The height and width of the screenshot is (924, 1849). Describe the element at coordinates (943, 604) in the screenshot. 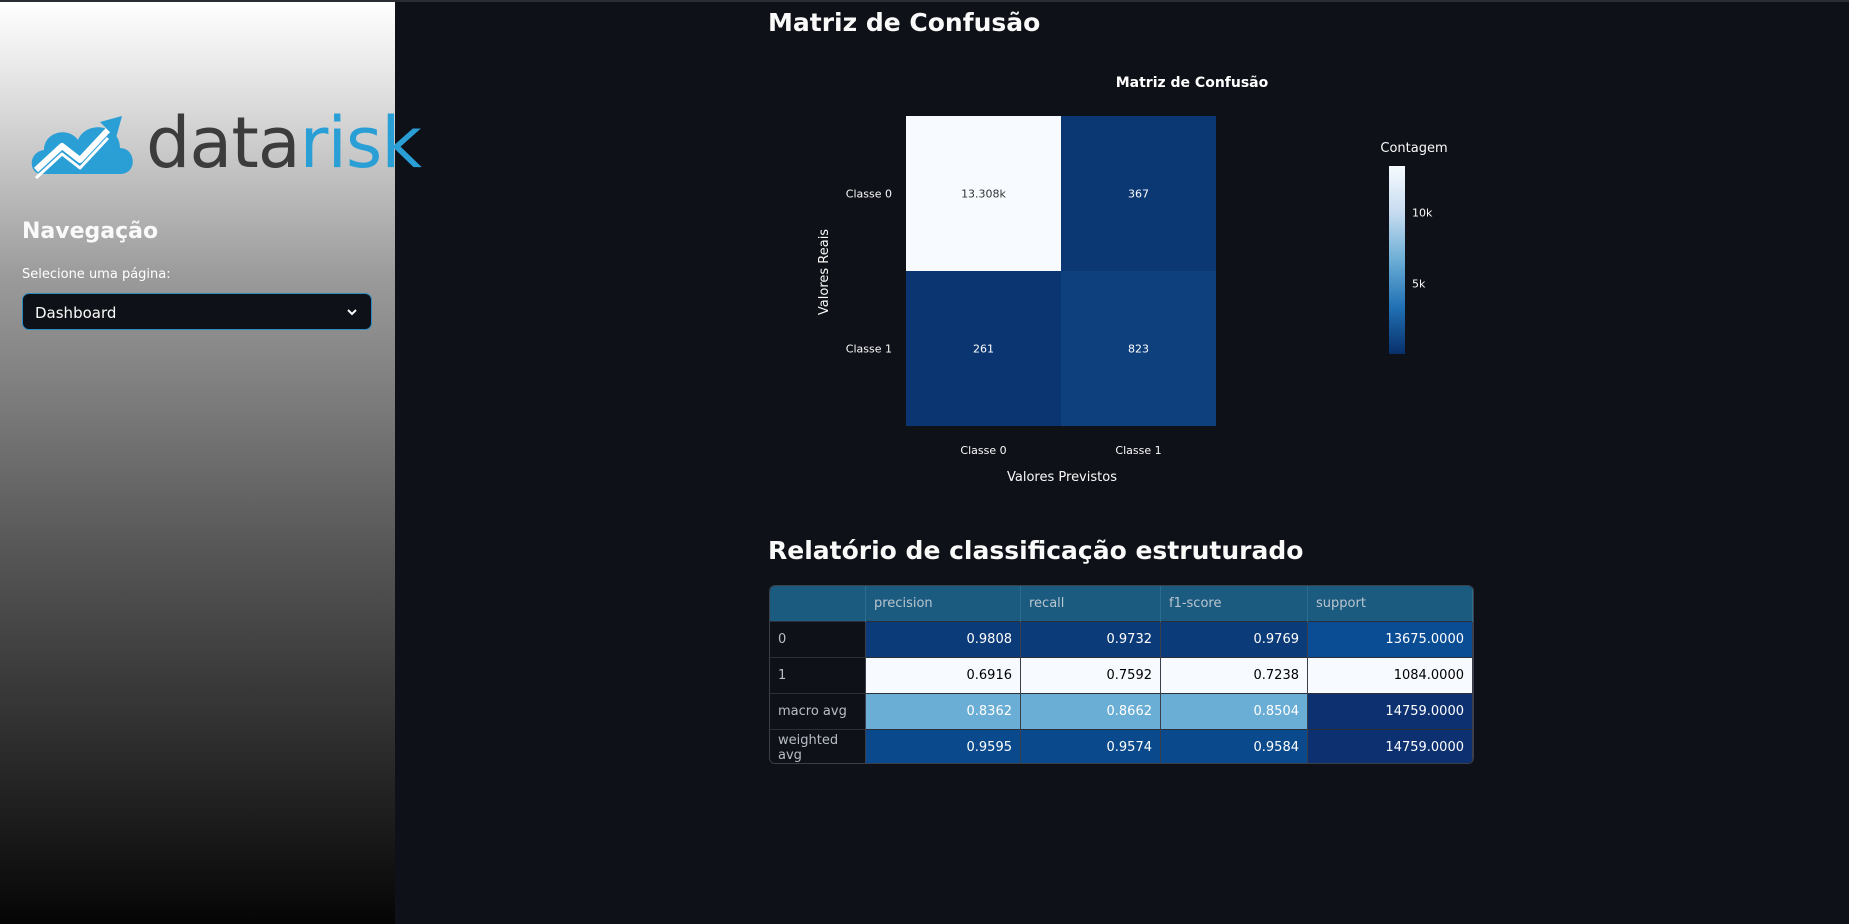

I see `column-header: precision` at that location.